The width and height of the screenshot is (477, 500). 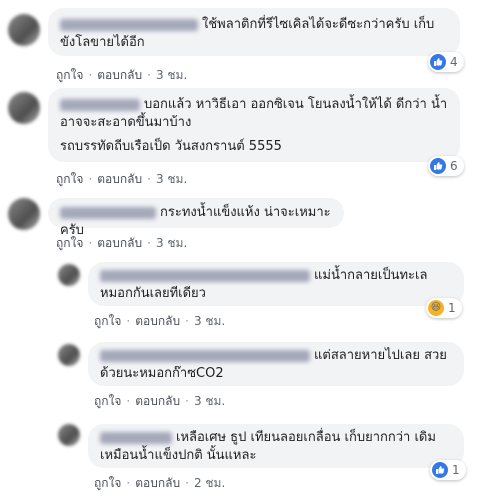 What do you see at coordinates (196, 218) in the screenshot?
I see `comment-bubble: กระทงน้ำแข็งแห้ง น่าจะเหมาะครับ` at bounding box center [196, 218].